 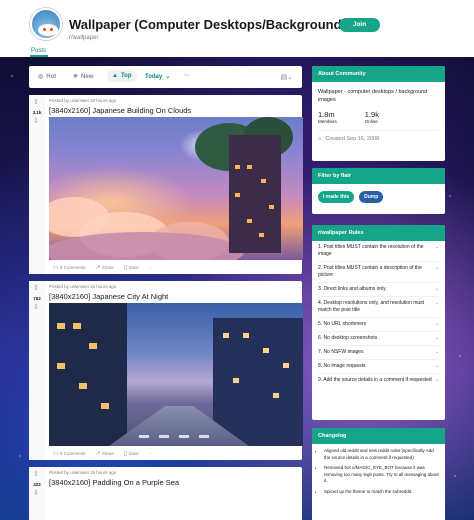 What do you see at coordinates (83, 100) in the screenshot?
I see `post-meta: Posted by u/wimwei 19 hours ago` at bounding box center [83, 100].